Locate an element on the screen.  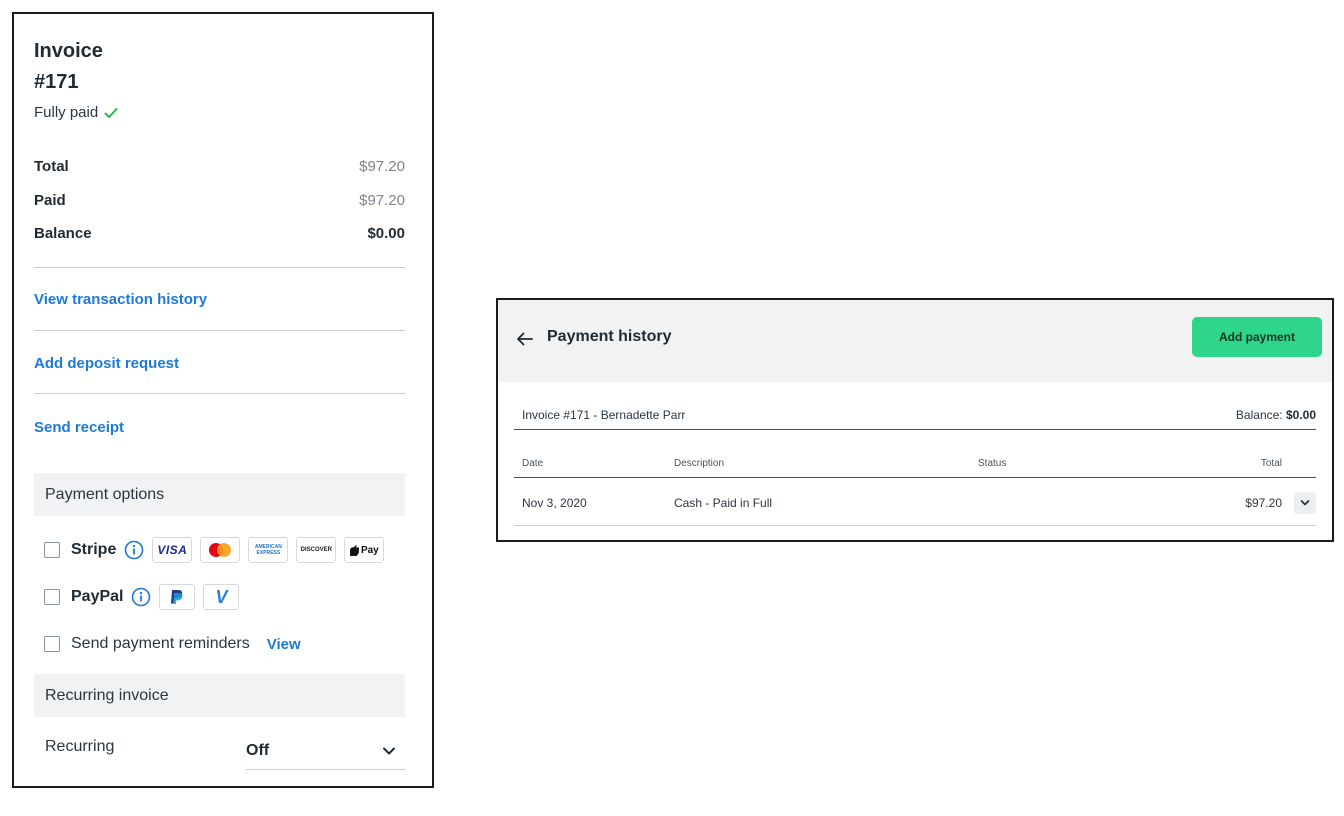
payment-history-header: Payment history Add payment is located at coordinates (915, 341).